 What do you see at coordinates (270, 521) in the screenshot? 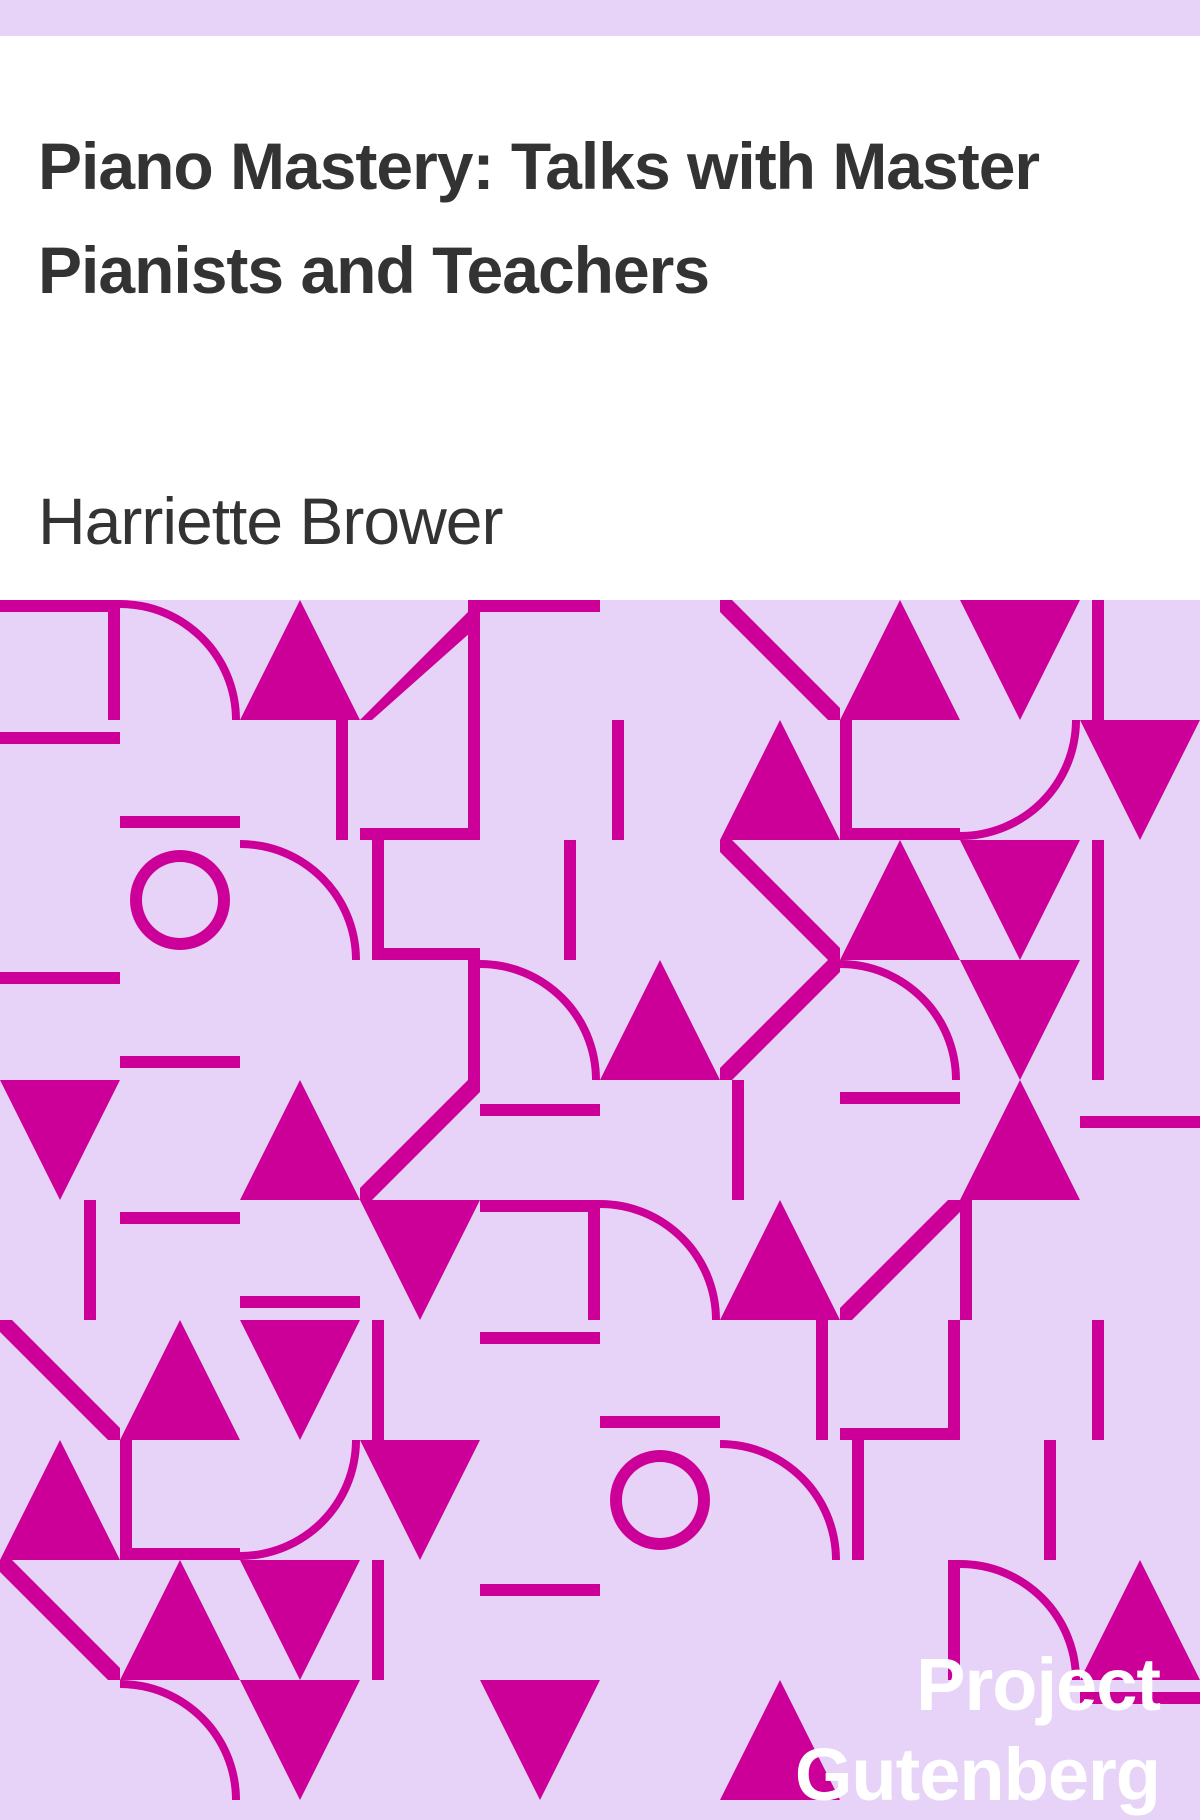
I see `book-author: Harriette Brower` at bounding box center [270, 521].